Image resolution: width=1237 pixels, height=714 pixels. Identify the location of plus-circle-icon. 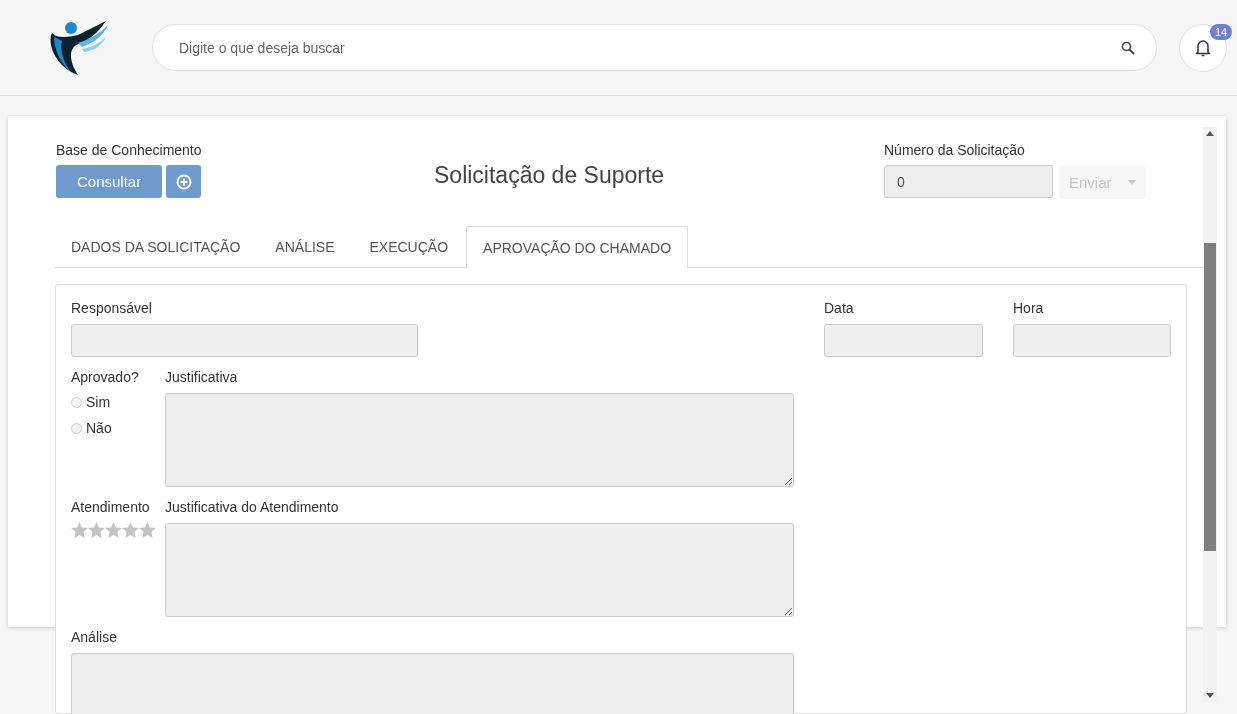
(183, 181).